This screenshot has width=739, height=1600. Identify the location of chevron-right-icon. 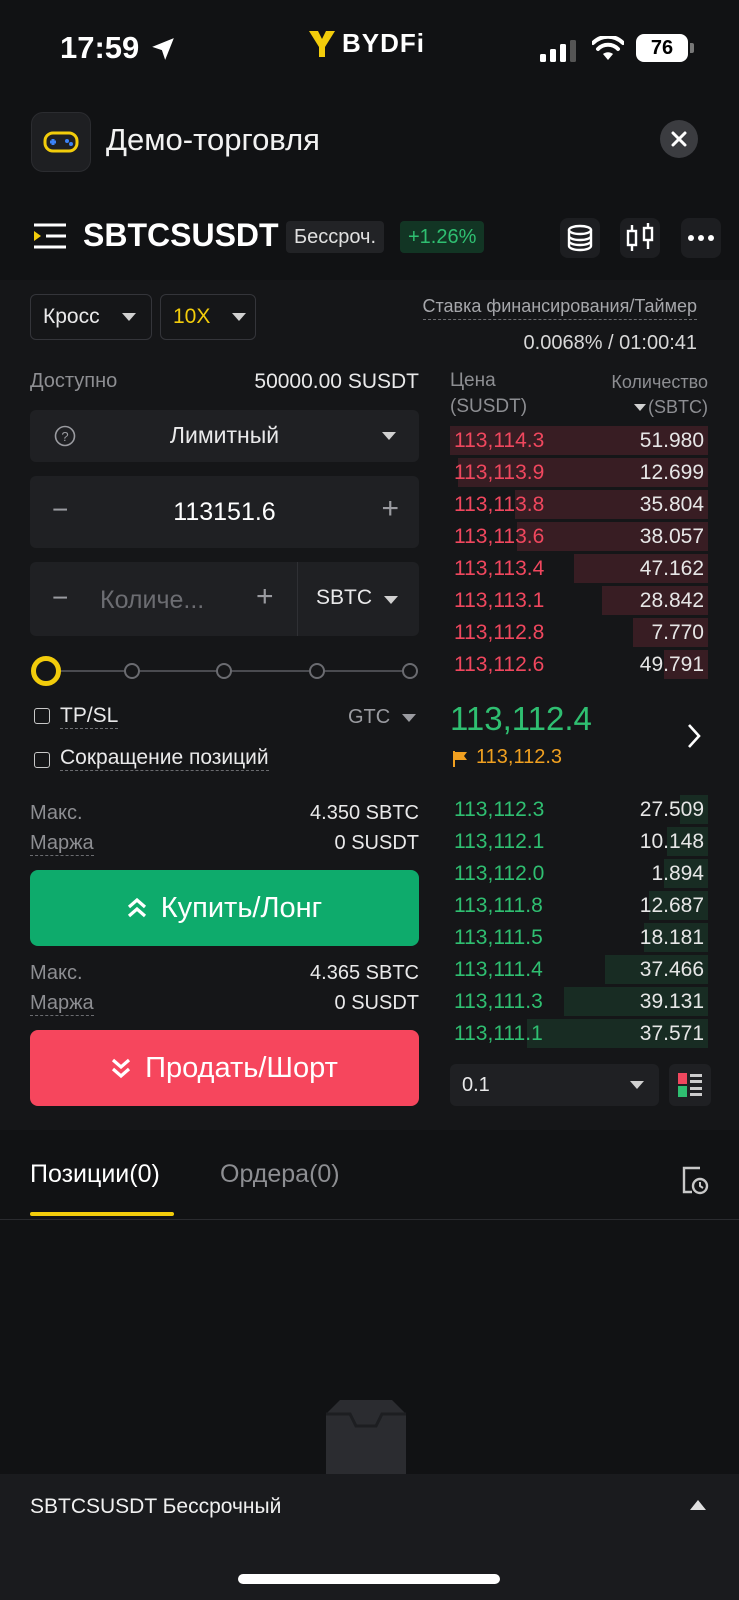
(694, 736).